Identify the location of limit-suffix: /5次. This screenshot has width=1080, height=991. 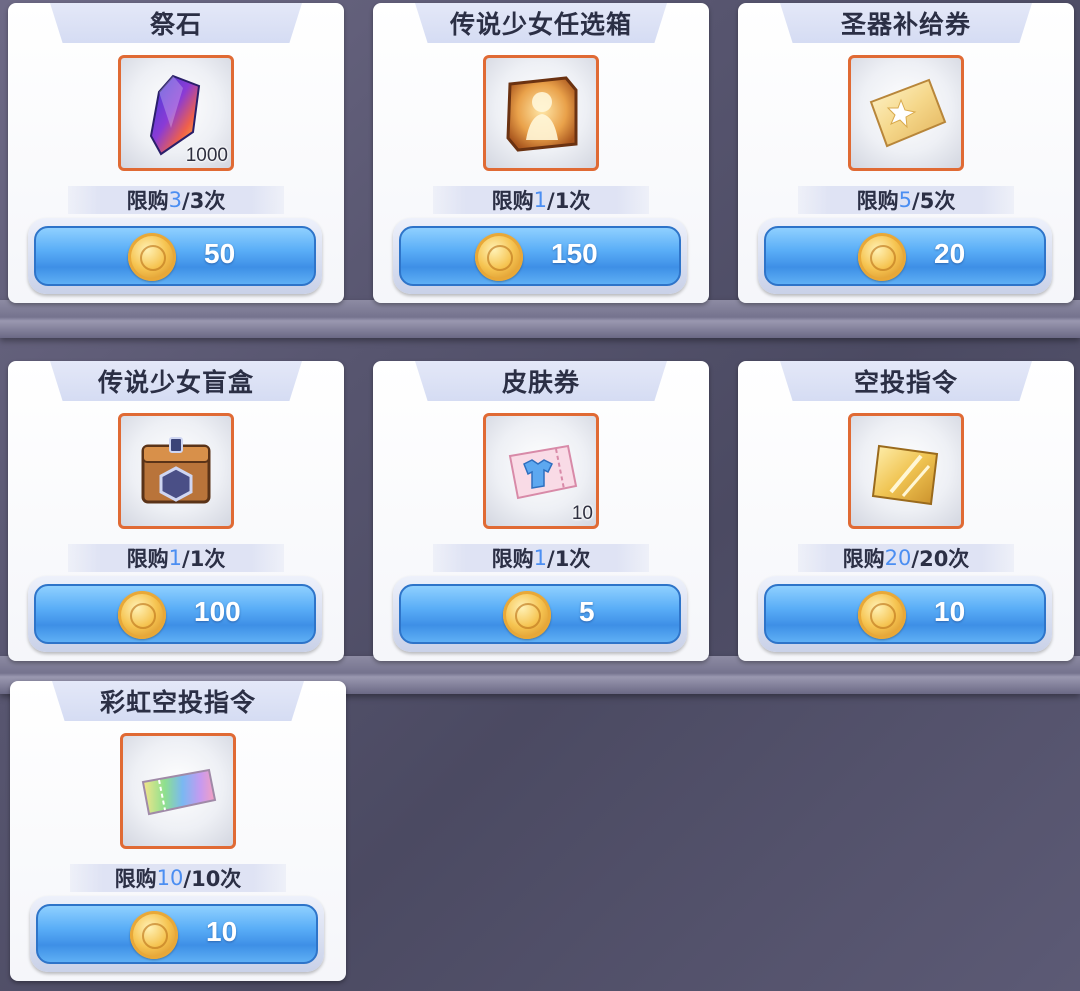
(934, 201).